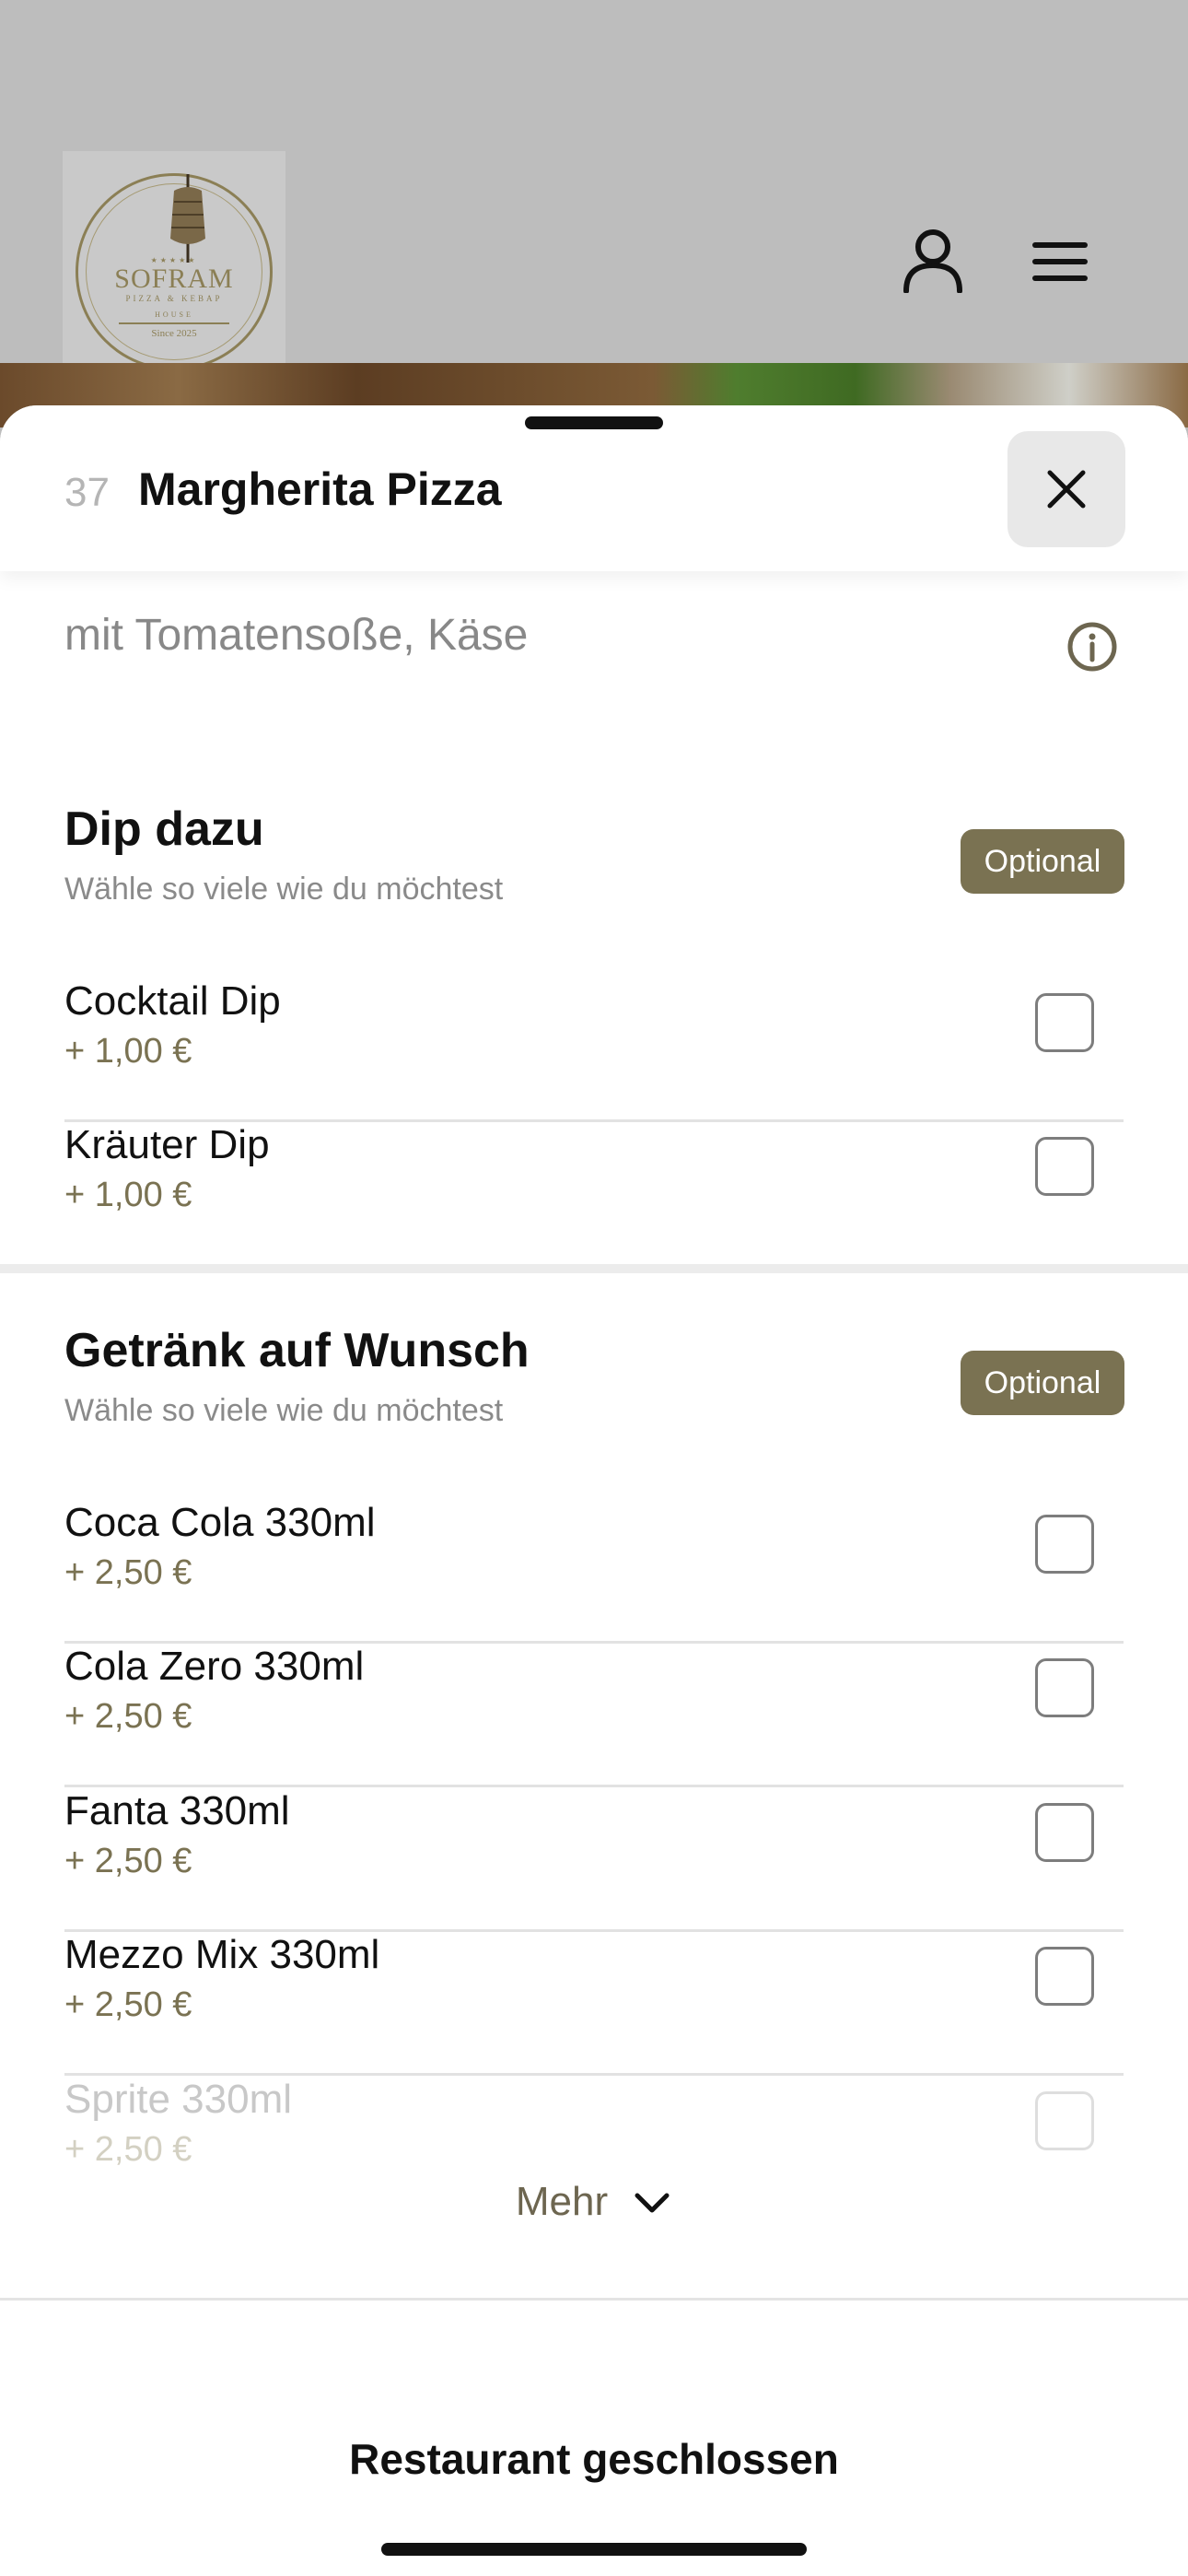 The image size is (1188, 2576). Describe the element at coordinates (594, 2459) in the screenshot. I see `restaurant-closed-label: Restaurant geschlossen` at that location.